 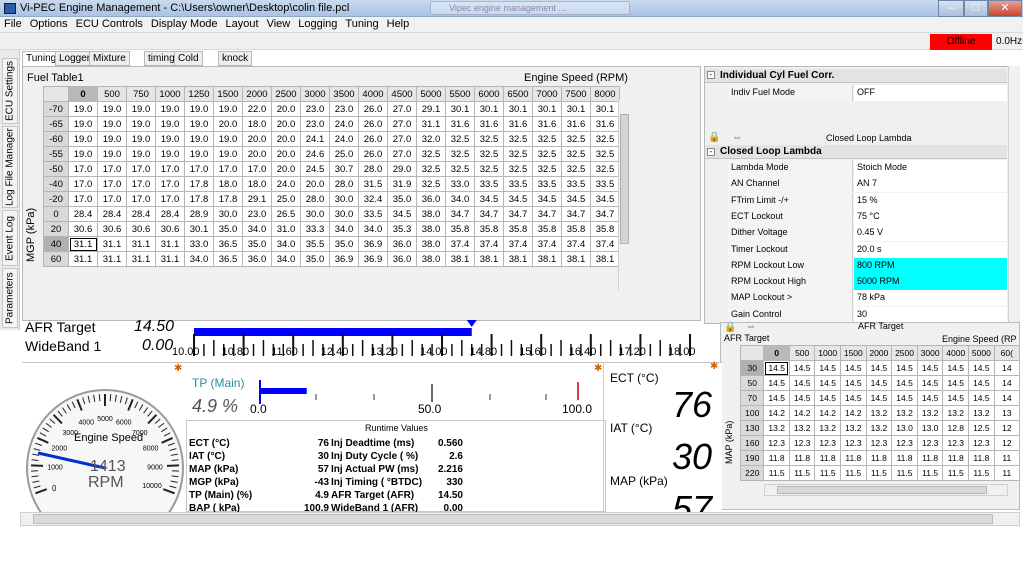 What do you see at coordinates (83, 214) in the screenshot?
I see `table-cell: 28.4` at bounding box center [83, 214].